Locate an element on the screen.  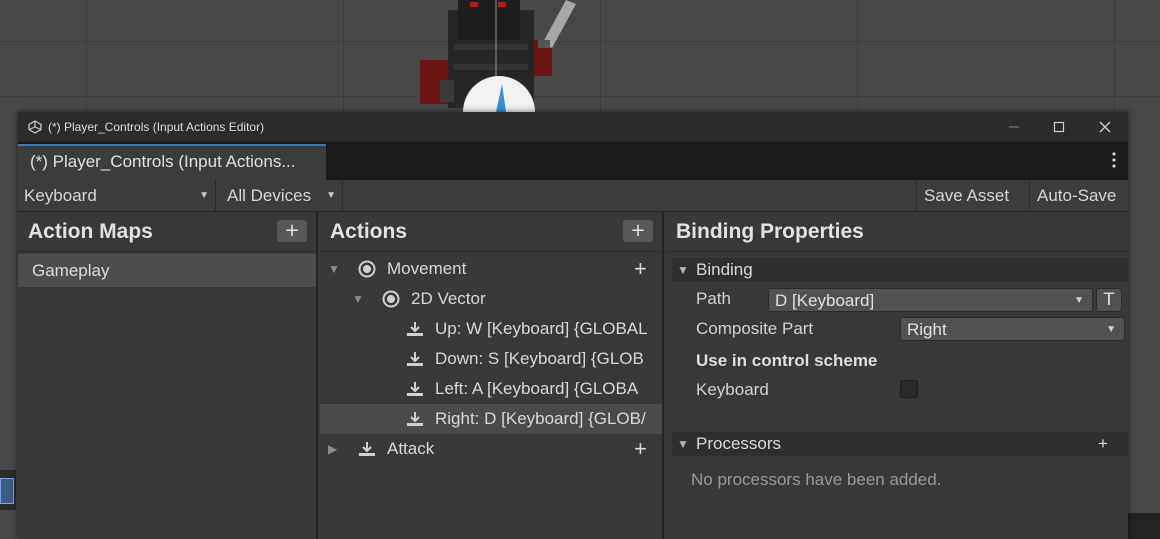
action-label: Movement is located at coordinates (427, 268).